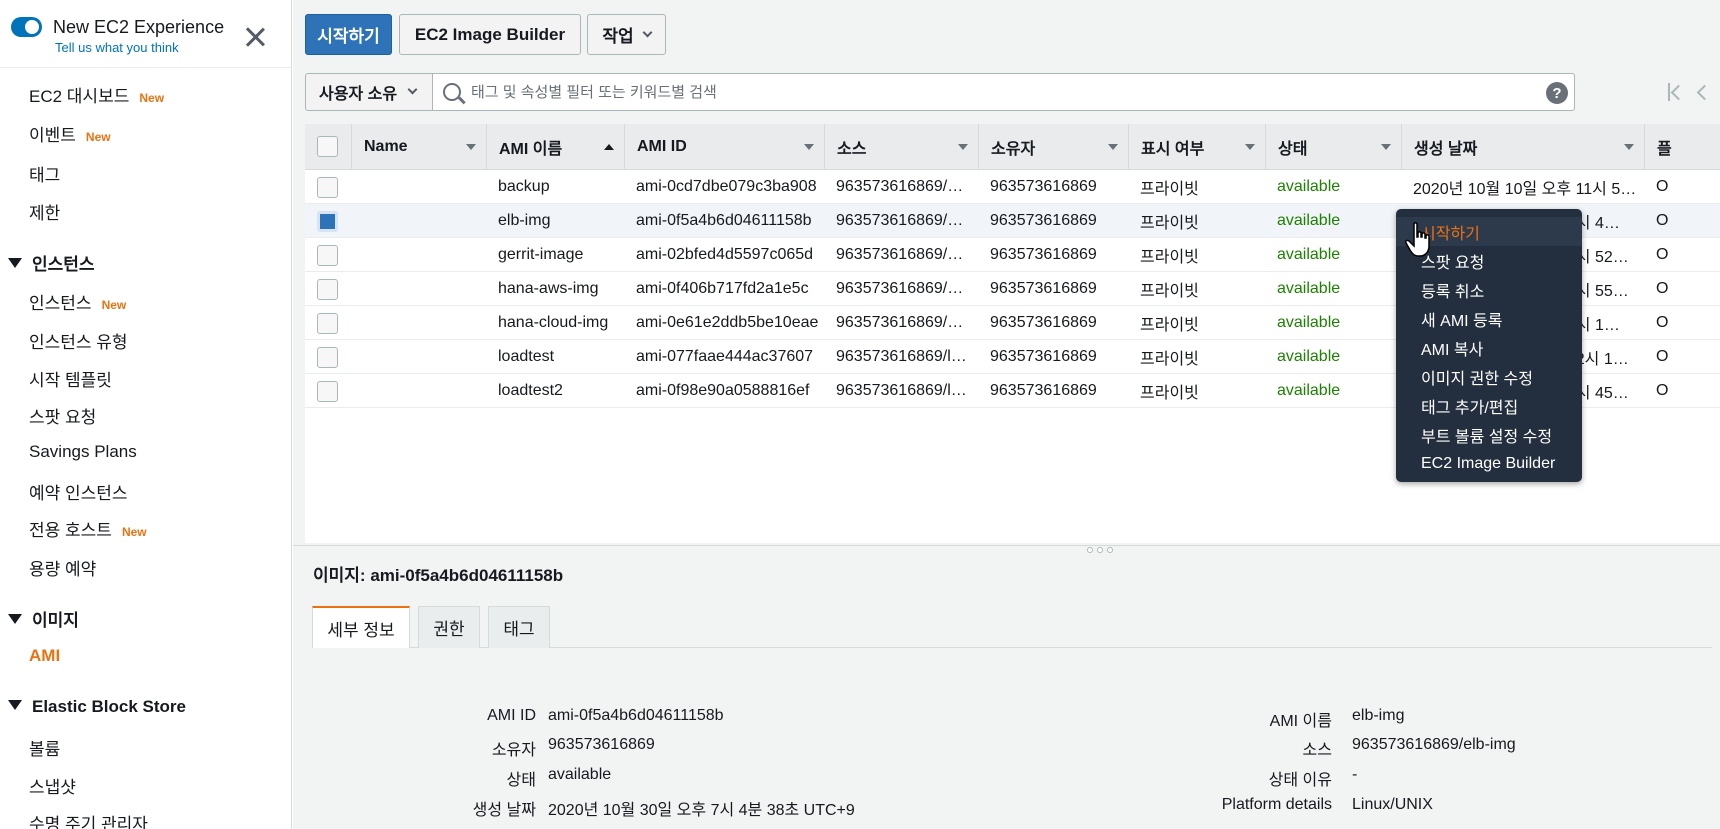 The image size is (1720, 829). Describe the element at coordinates (467, 575) in the screenshot. I see `details-title-value: ami-0f5a4b6d04611158b` at that location.